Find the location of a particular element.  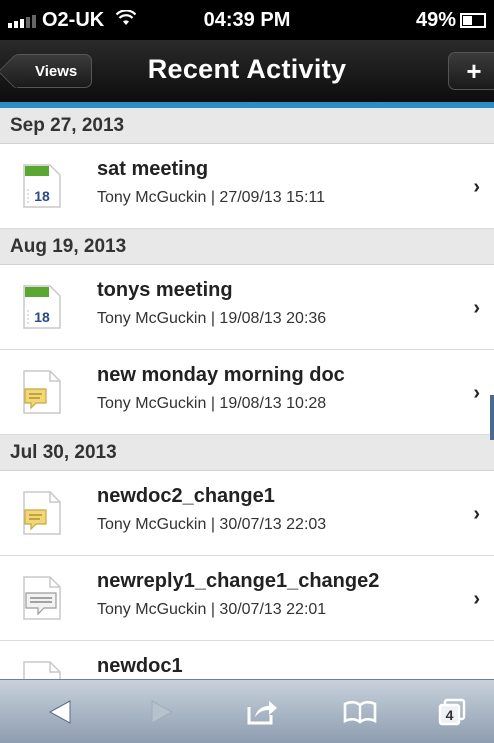

section-header-date: Aug 19, 2013 is located at coordinates (247, 247).